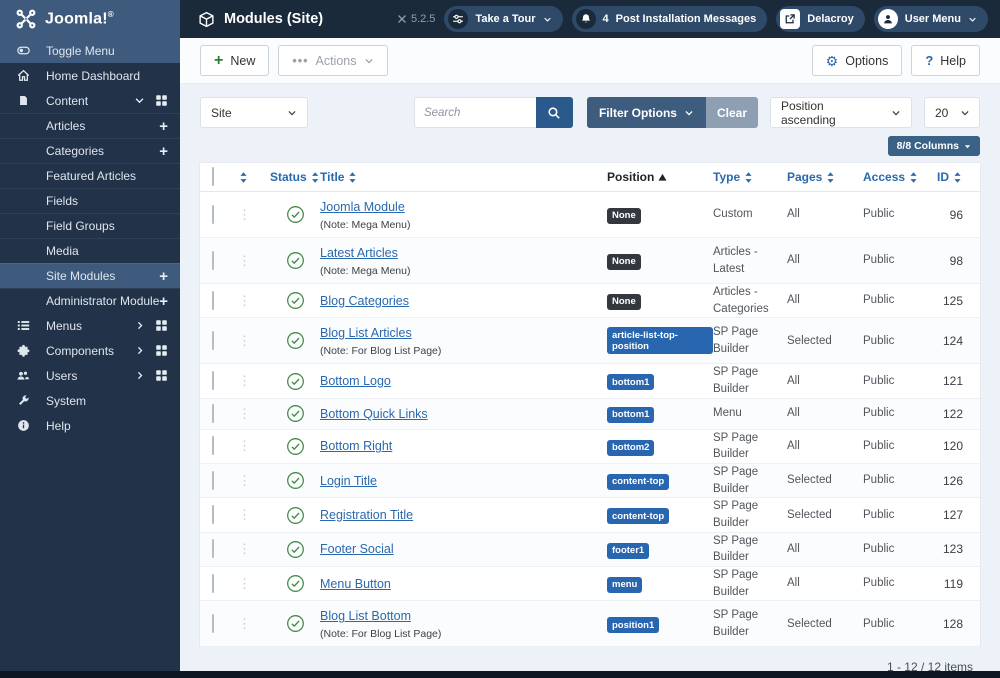  I want to click on sidebar-item-media: Media, so click(90, 250).